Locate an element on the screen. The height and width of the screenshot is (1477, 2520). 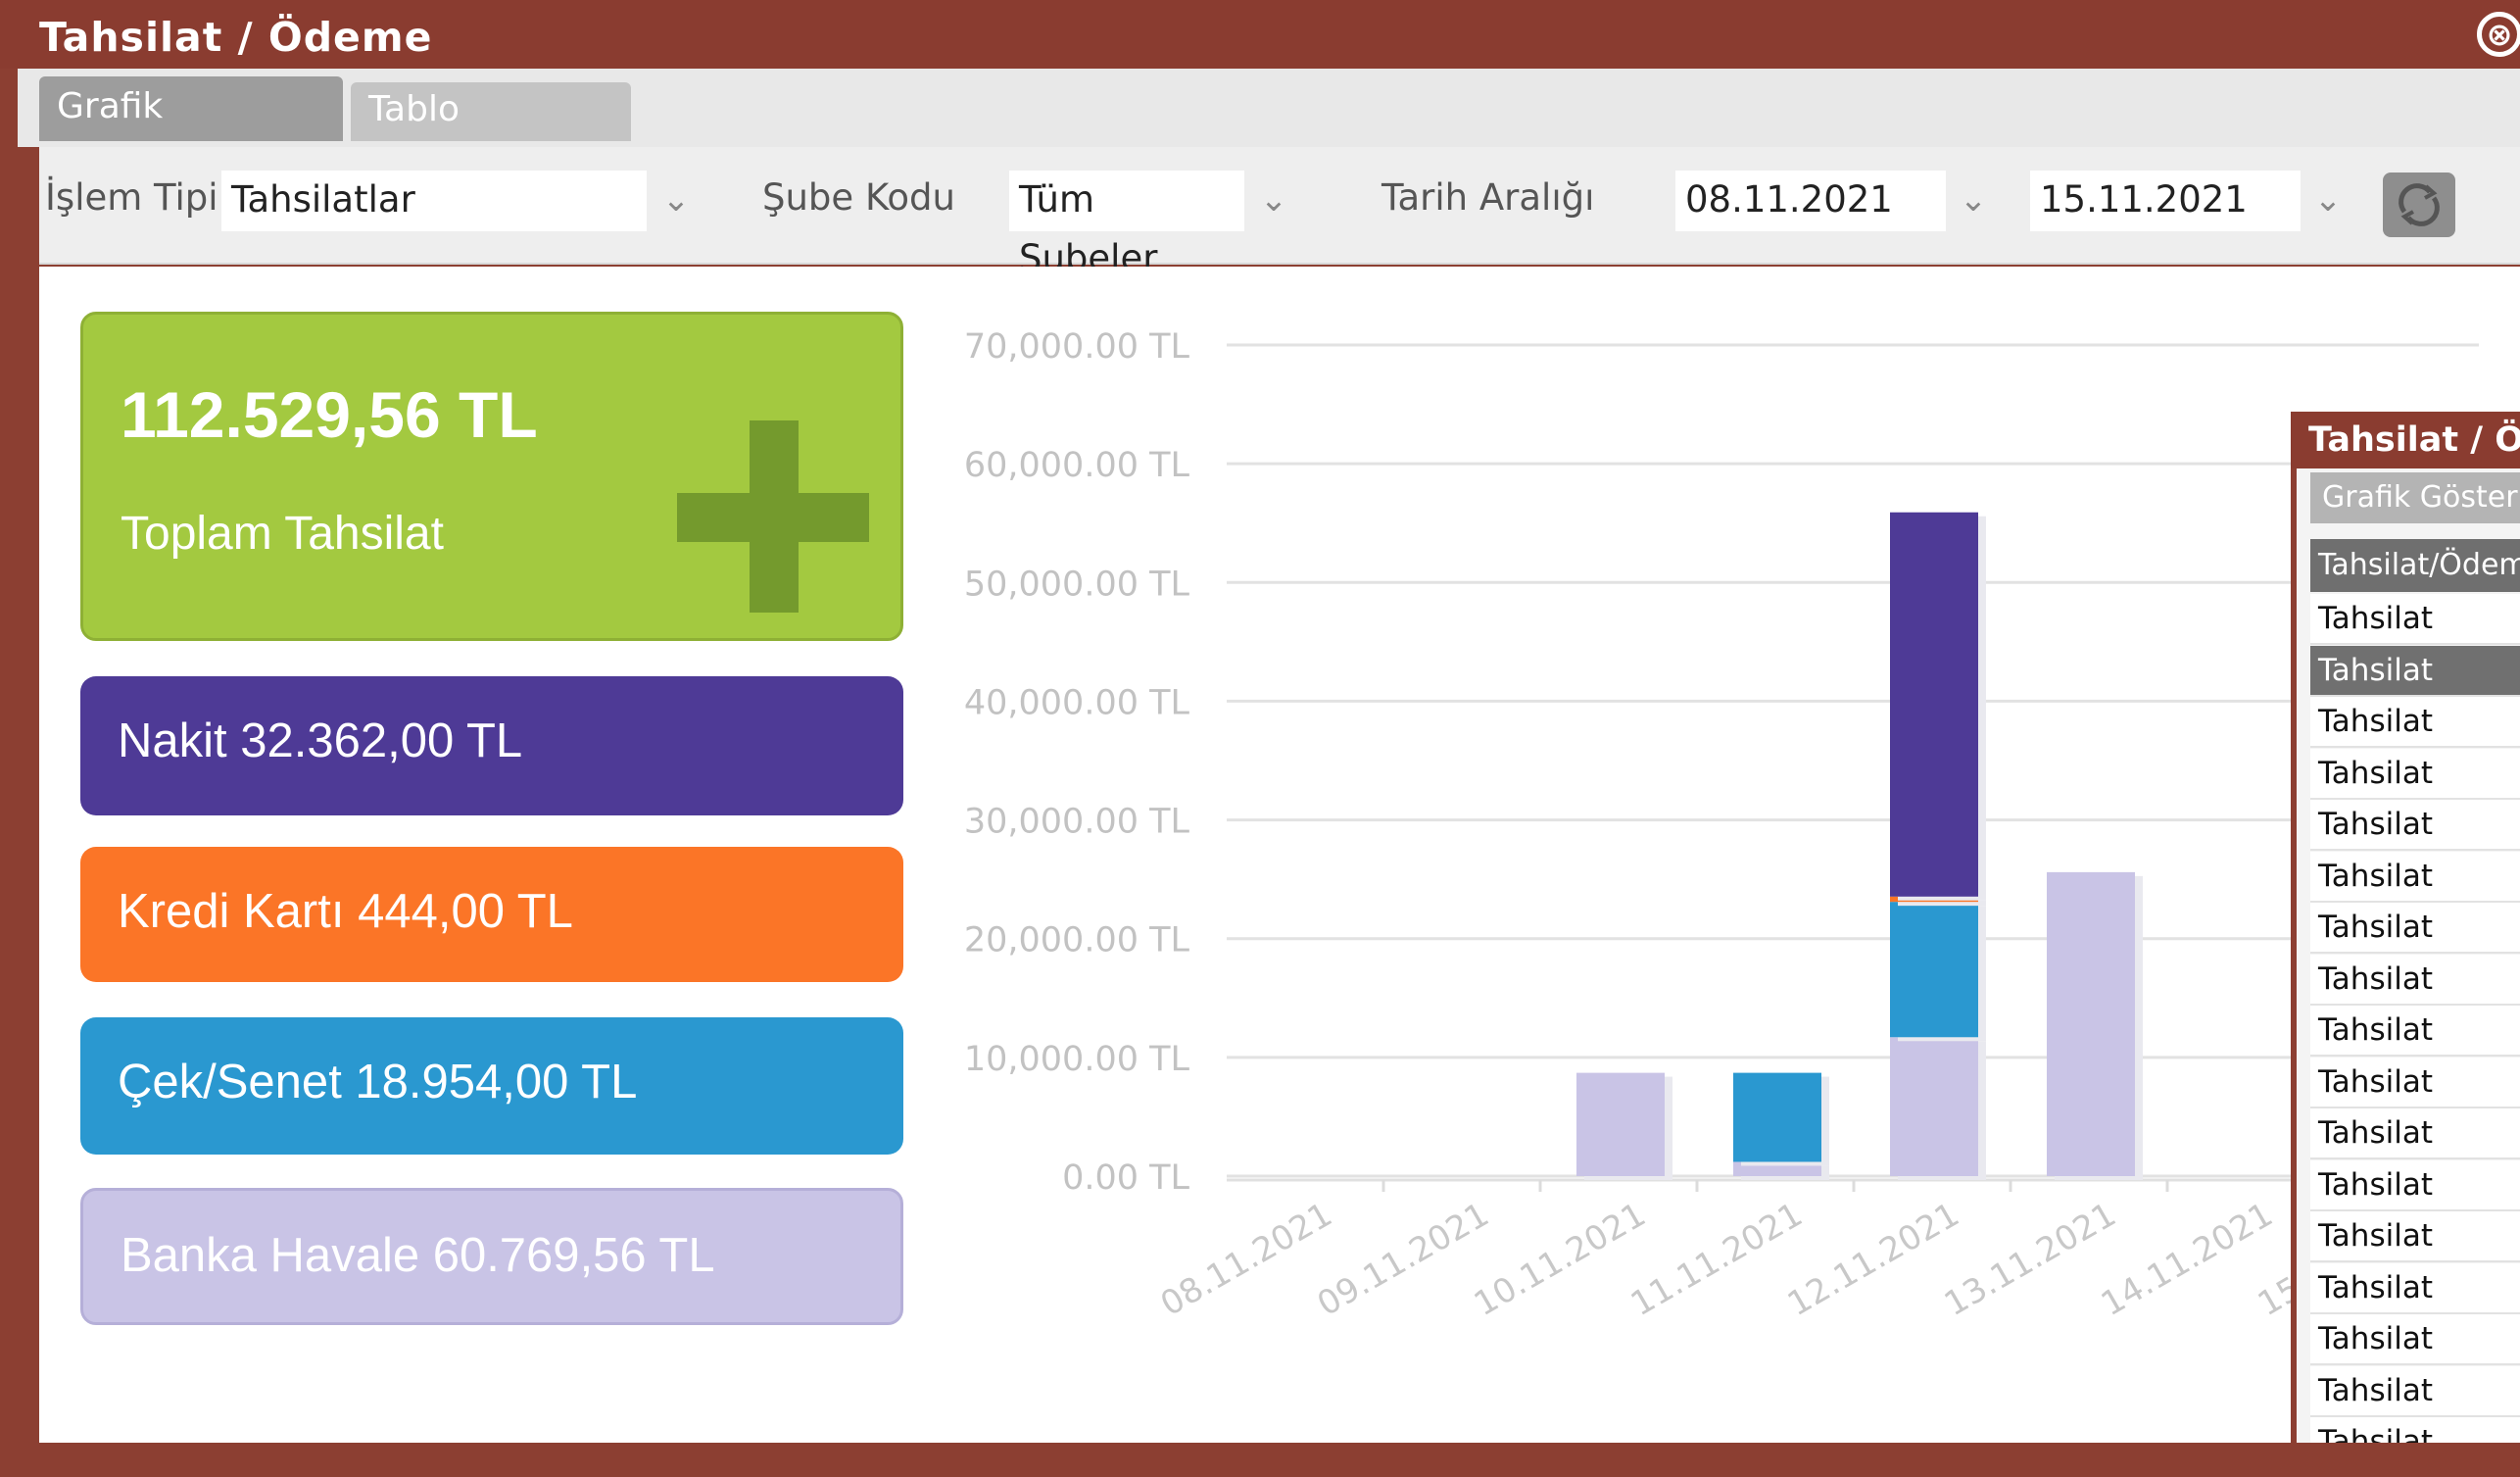
window-title: Tahsilat / Ödeme is located at coordinates (236, 37).